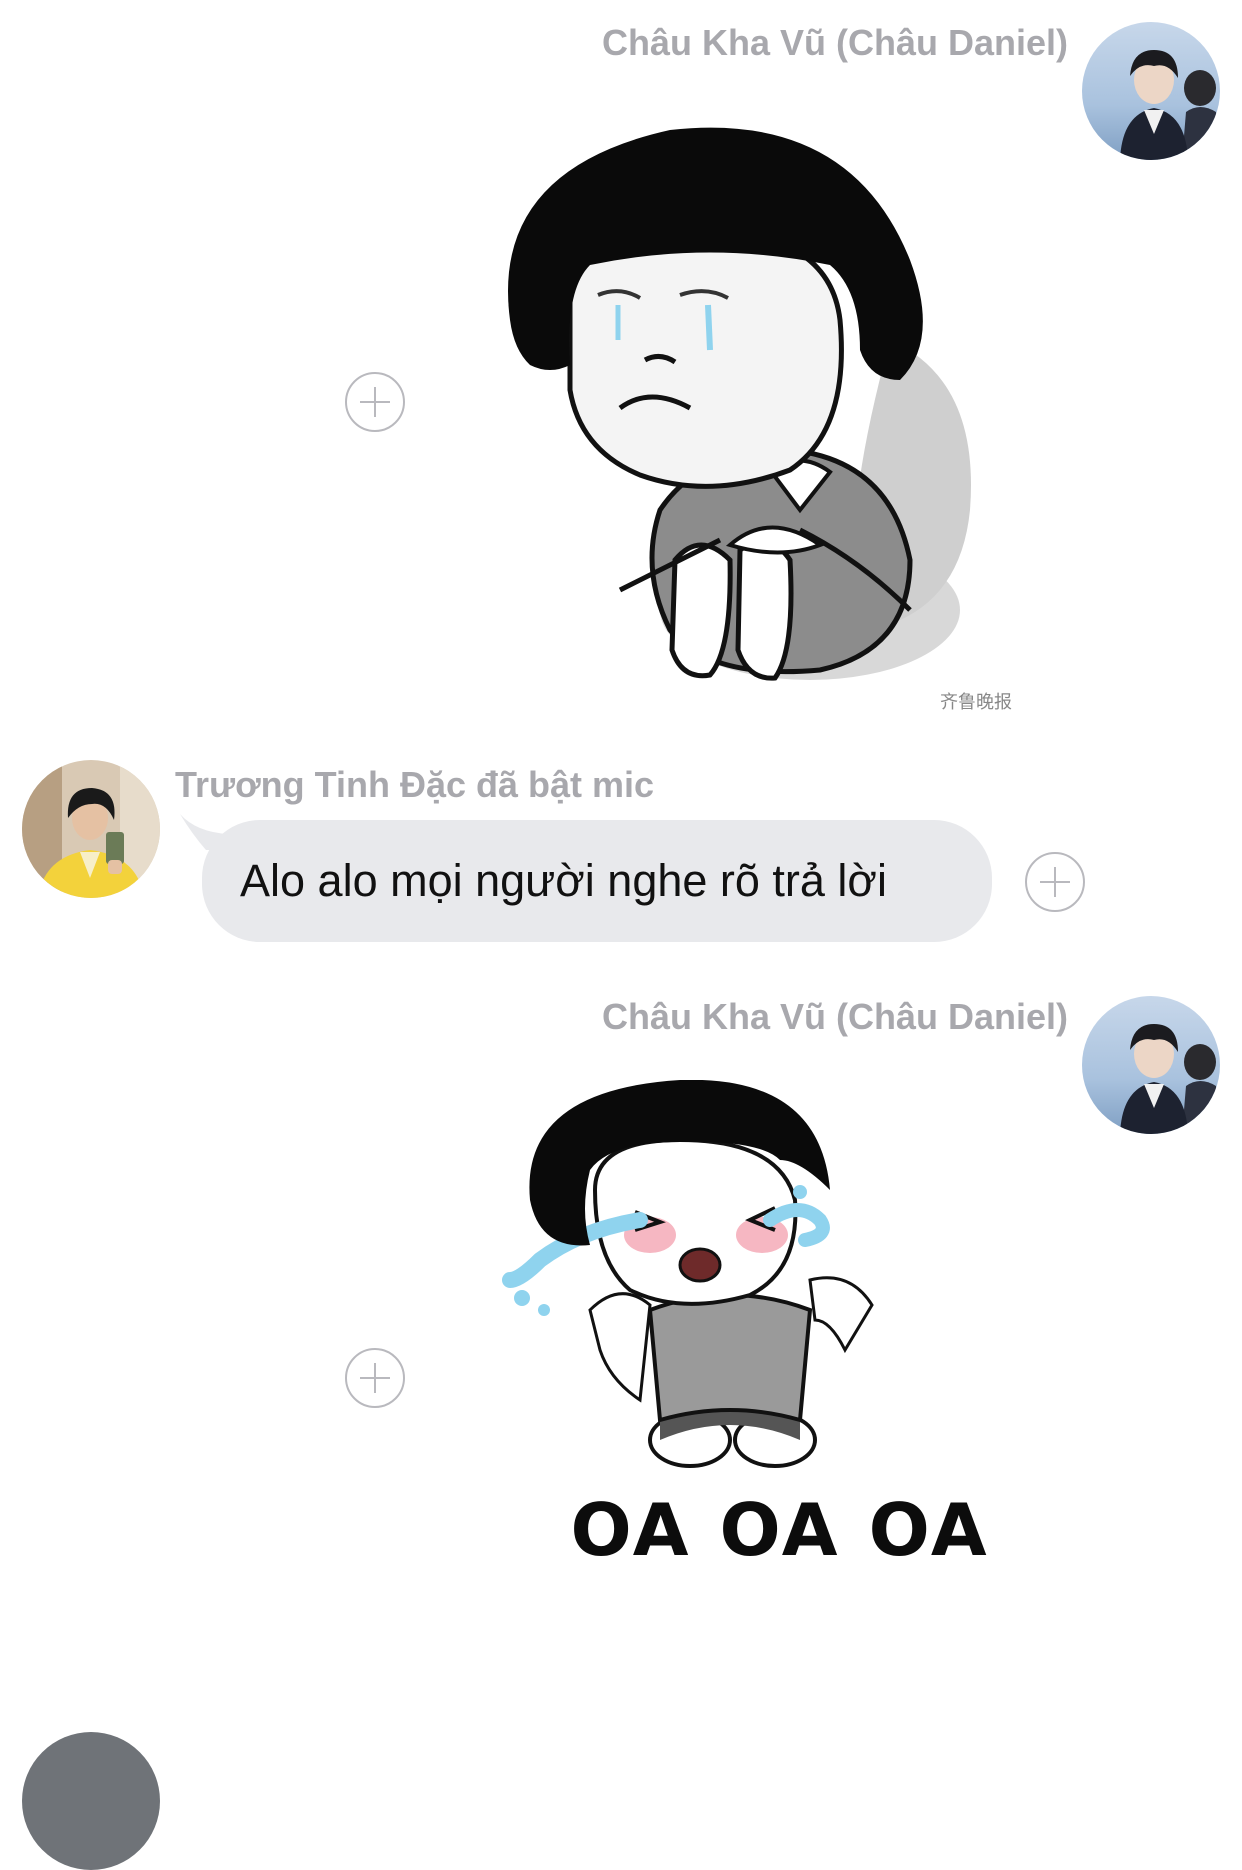  I want to click on sticker-crying-tissues: OA OA OA, so click(780, 1350).